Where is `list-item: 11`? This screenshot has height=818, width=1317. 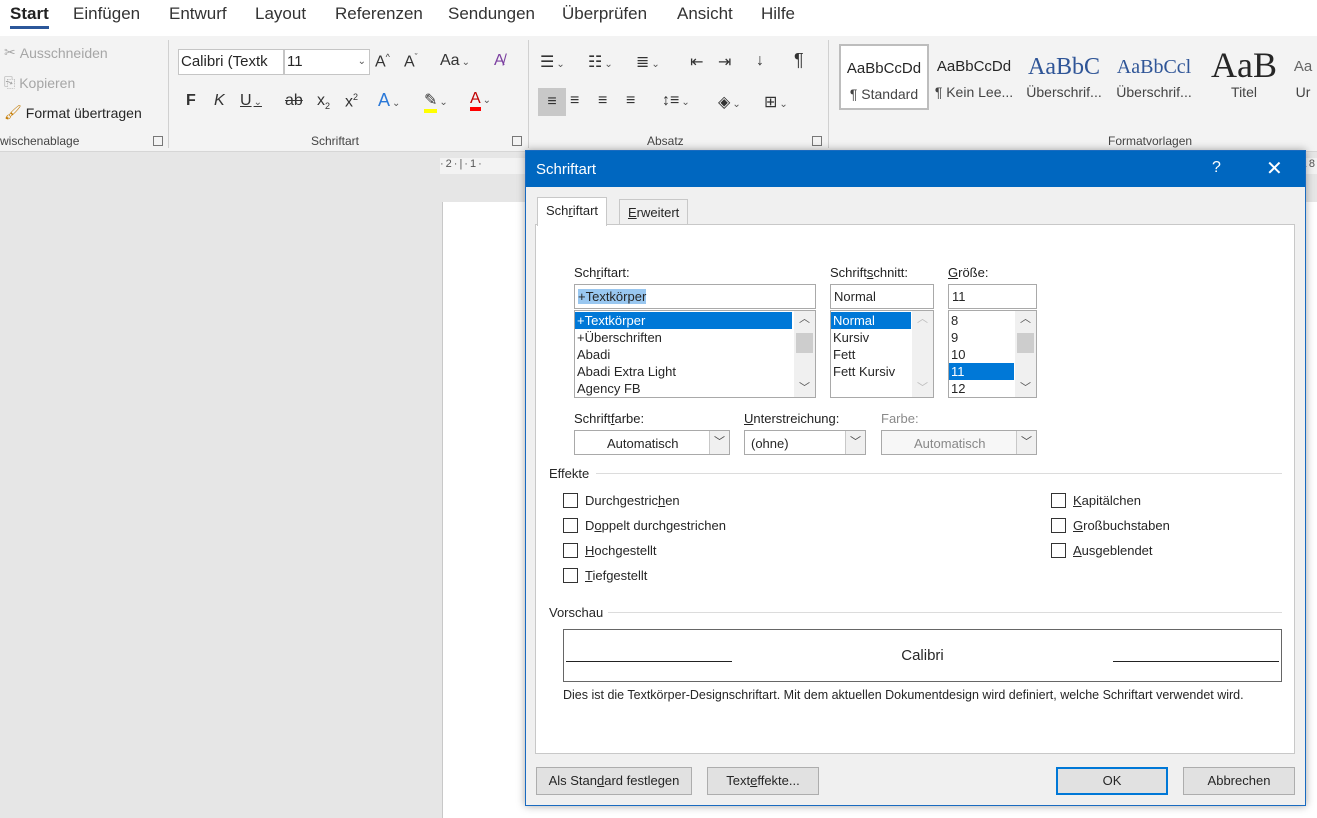 list-item: 11 is located at coordinates (981, 371).